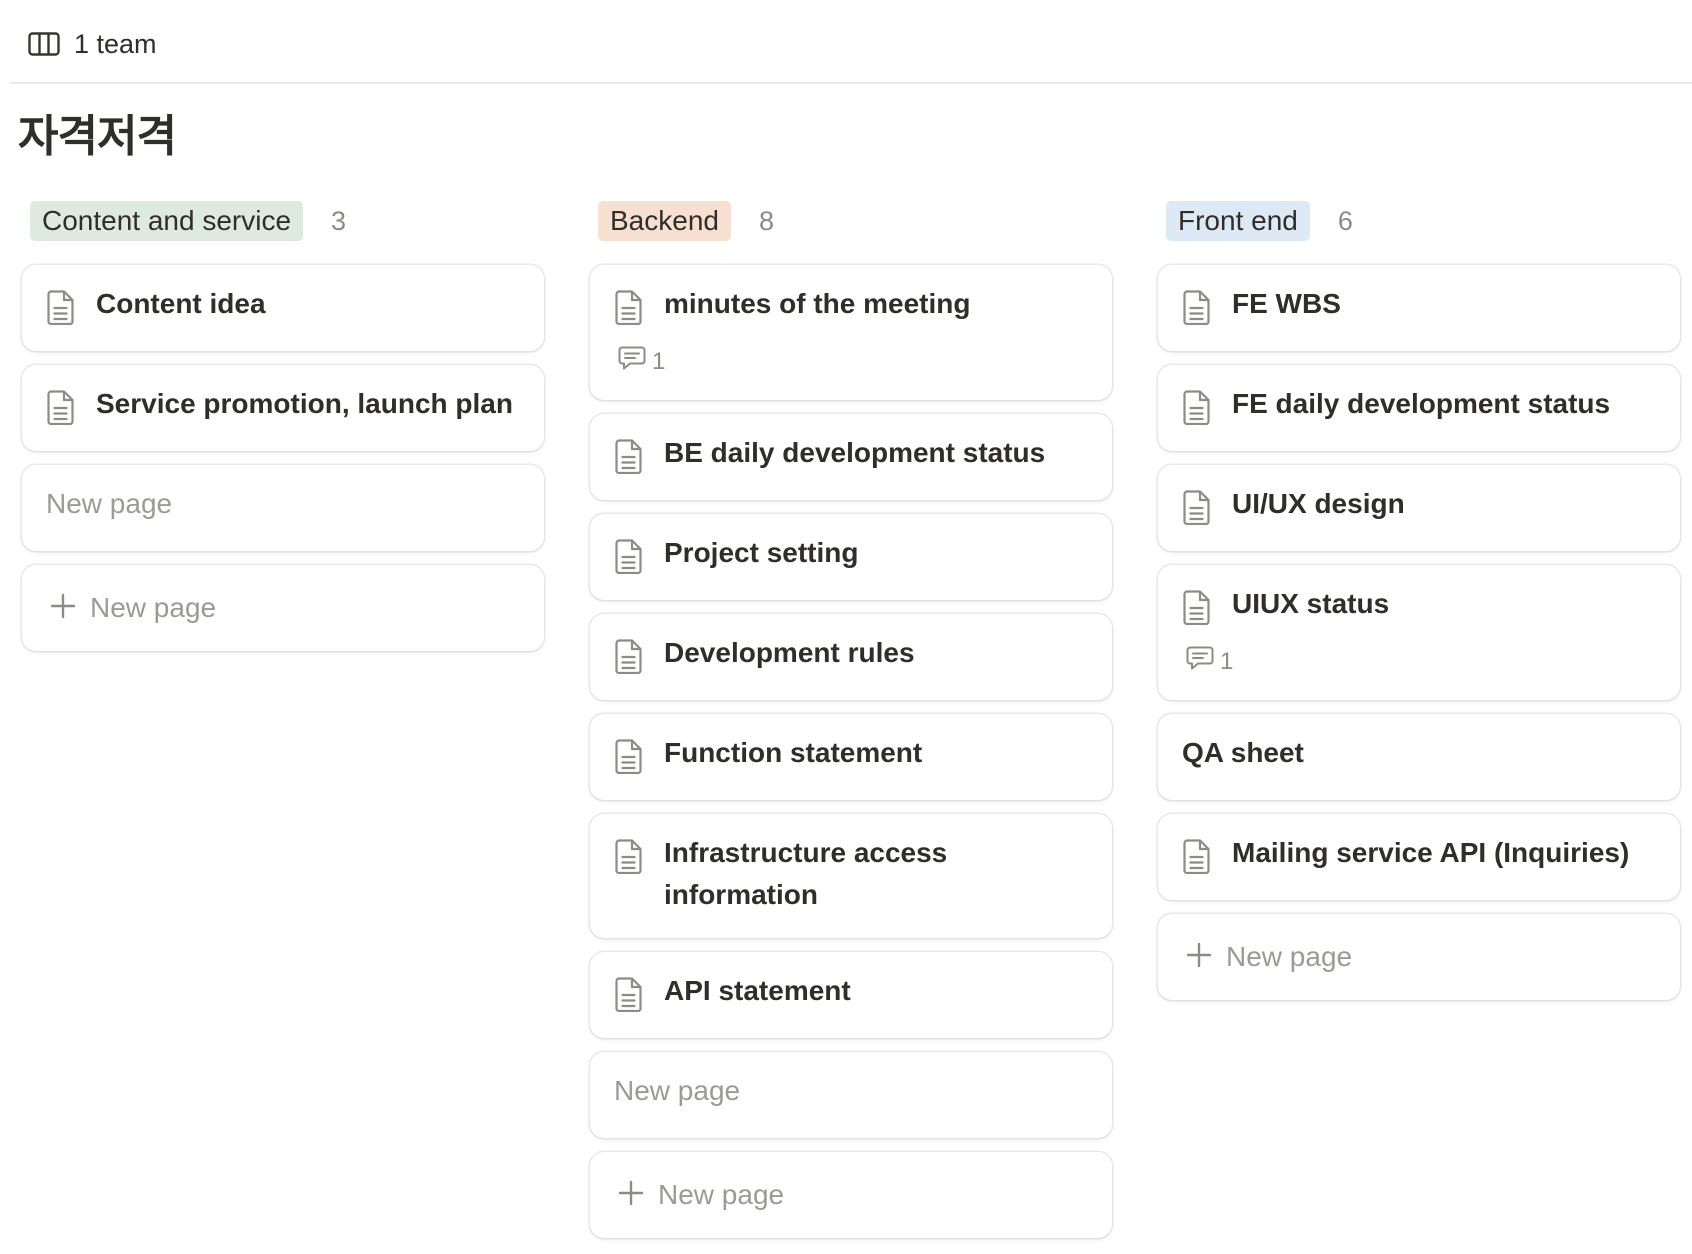 The image size is (1692, 1254). Describe the element at coordinates (1431, 852) in the screenshot. I see `card-title: Mailing service API (Inquiries)` at that location.